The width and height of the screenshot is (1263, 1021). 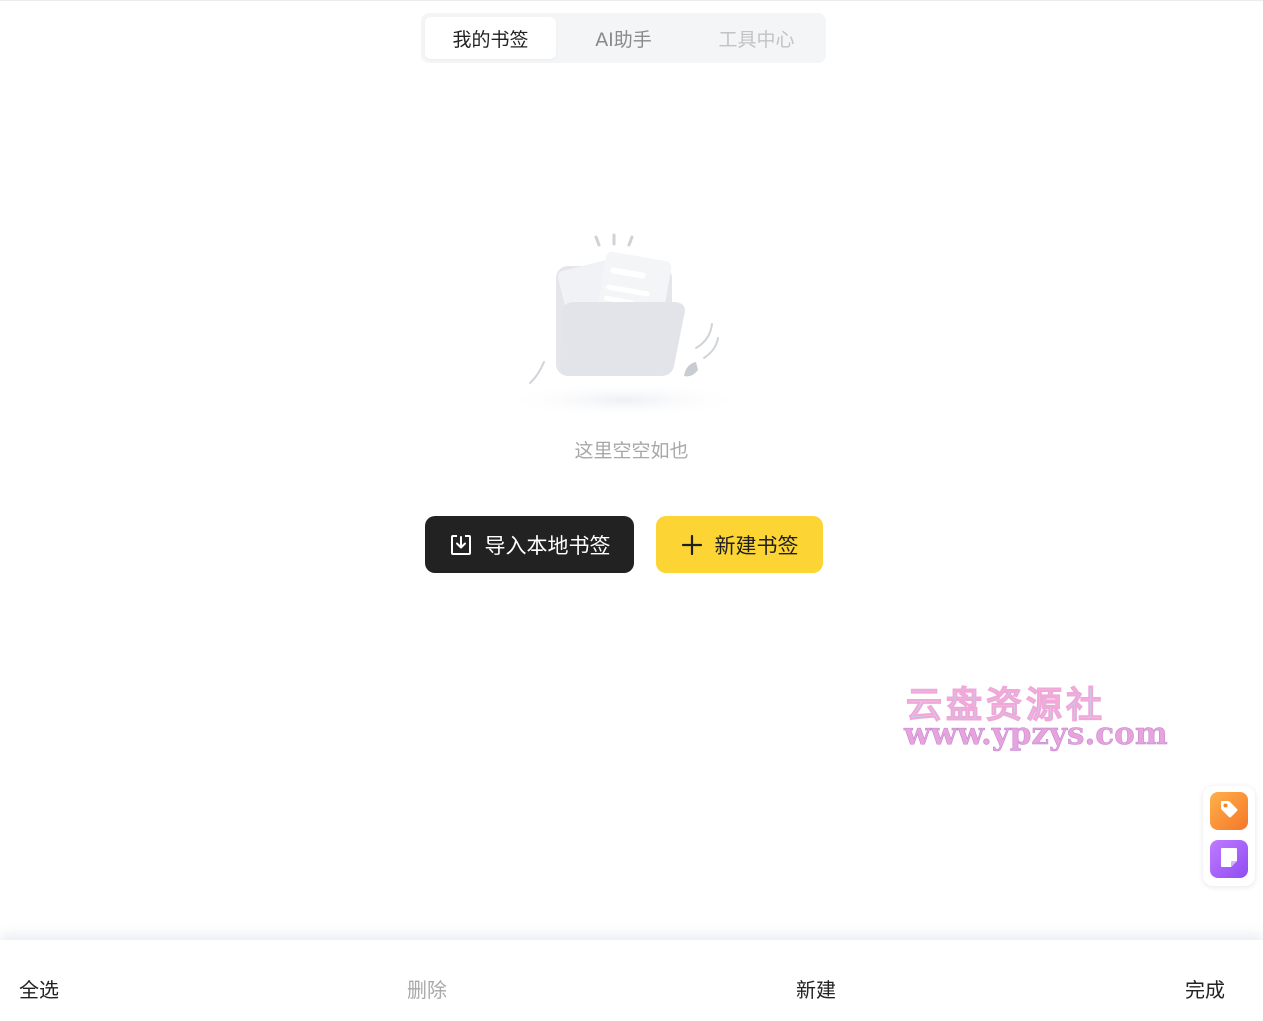 I want to click on tag-button, so click(x=1229, y=811).